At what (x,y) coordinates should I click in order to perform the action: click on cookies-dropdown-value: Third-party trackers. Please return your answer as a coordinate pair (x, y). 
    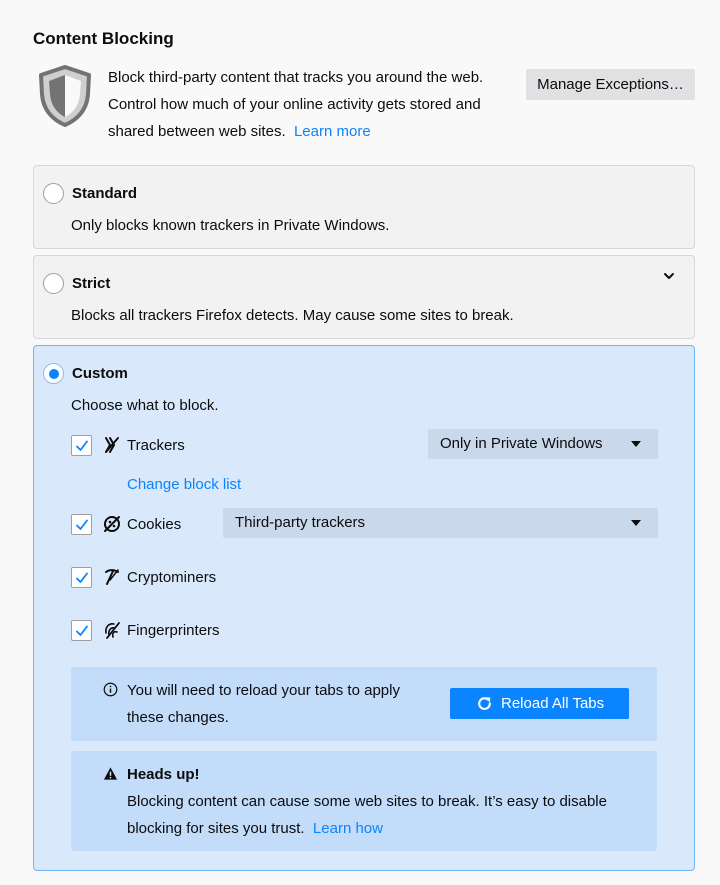
    Looking at the image, I should click on (300, 522).